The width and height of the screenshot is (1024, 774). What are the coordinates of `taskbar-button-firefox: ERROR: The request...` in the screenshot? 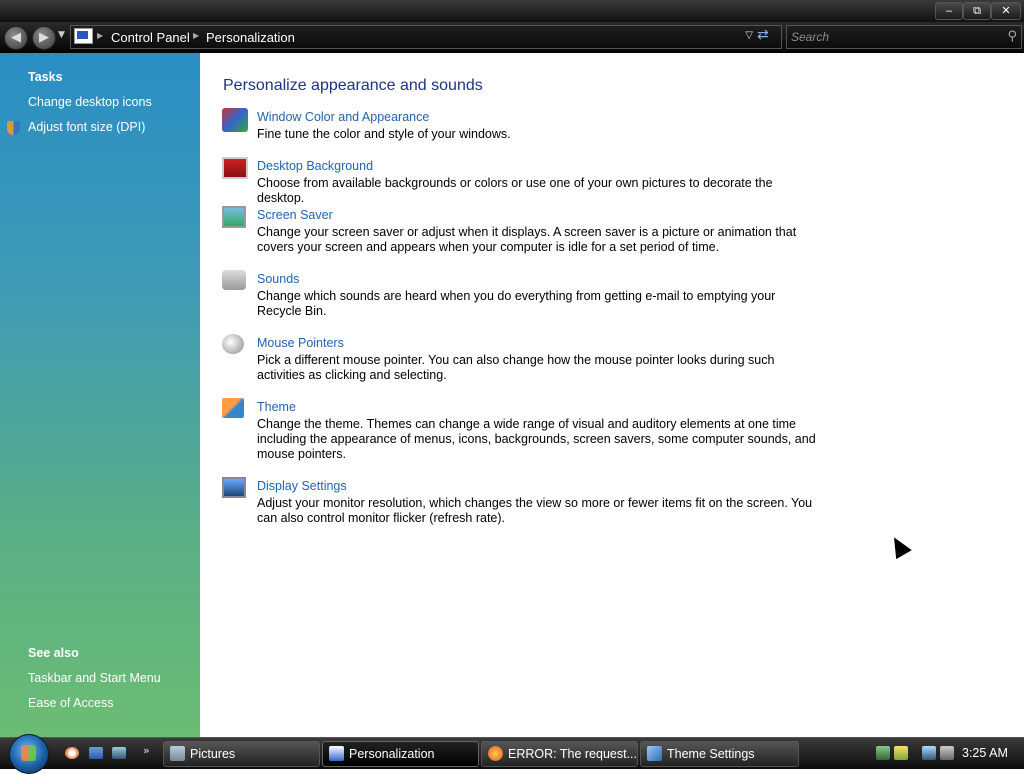 It's located at (559, 754).